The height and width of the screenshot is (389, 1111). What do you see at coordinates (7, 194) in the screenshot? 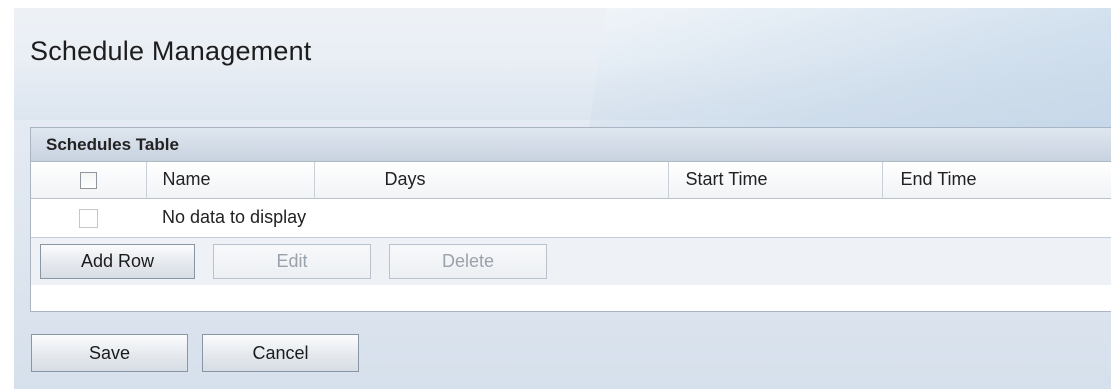
I see `left-edge` at bounding box center [7, 194].